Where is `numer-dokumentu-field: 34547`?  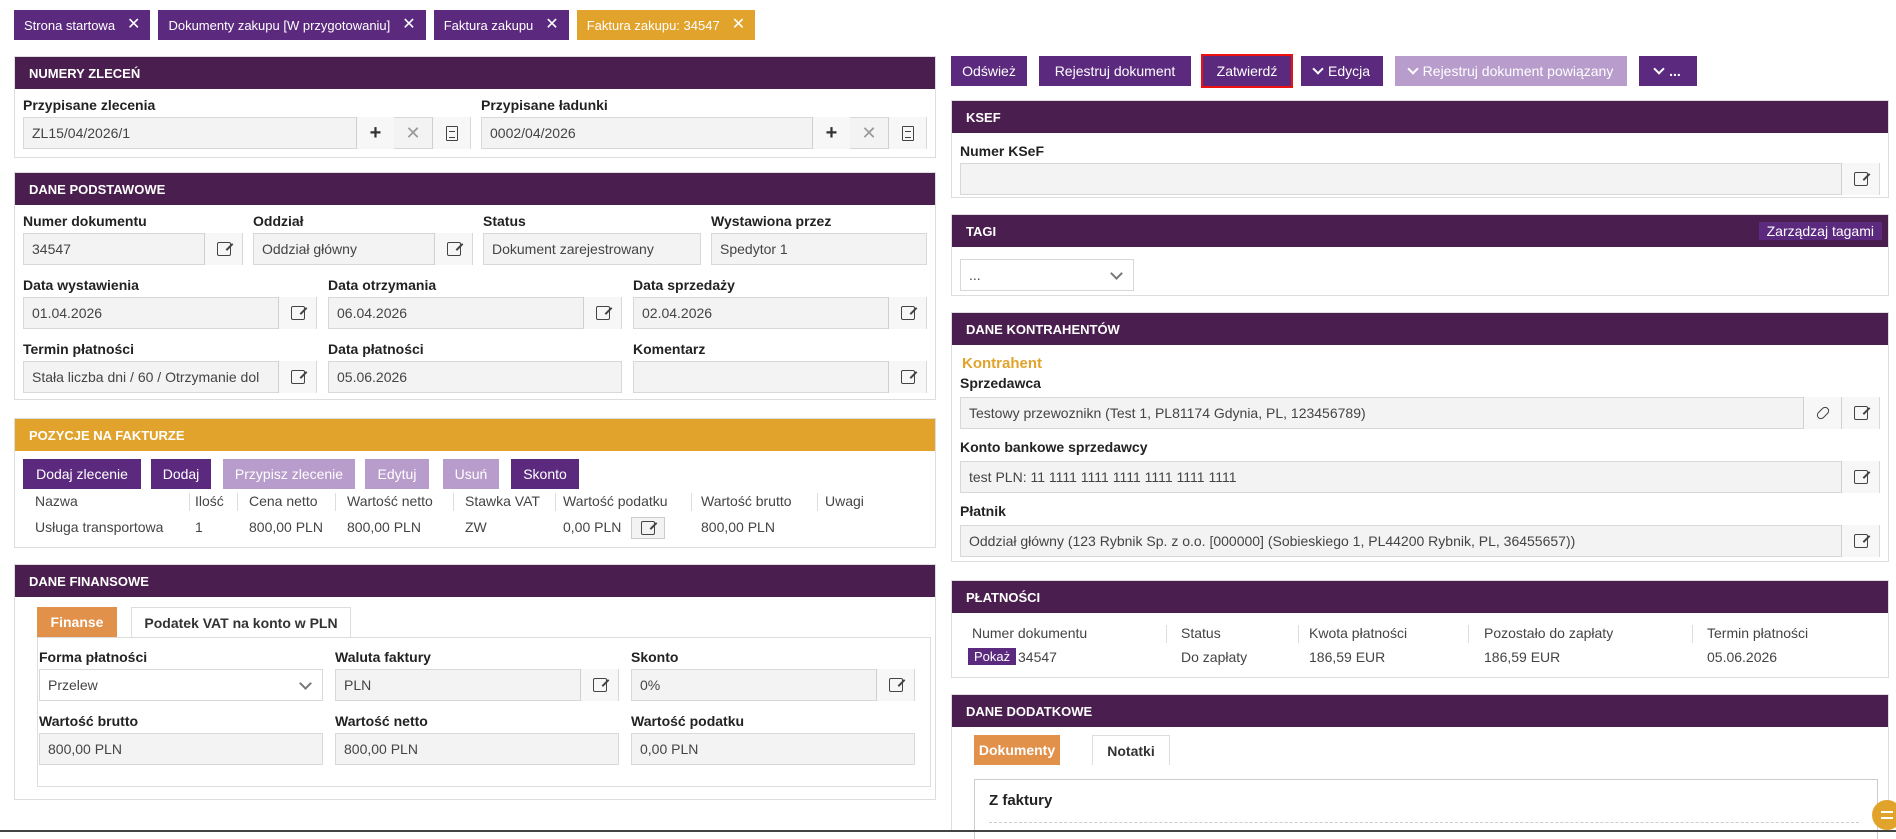 numer-dokumentu-field: 34547 is located at coordinates (133, 249).